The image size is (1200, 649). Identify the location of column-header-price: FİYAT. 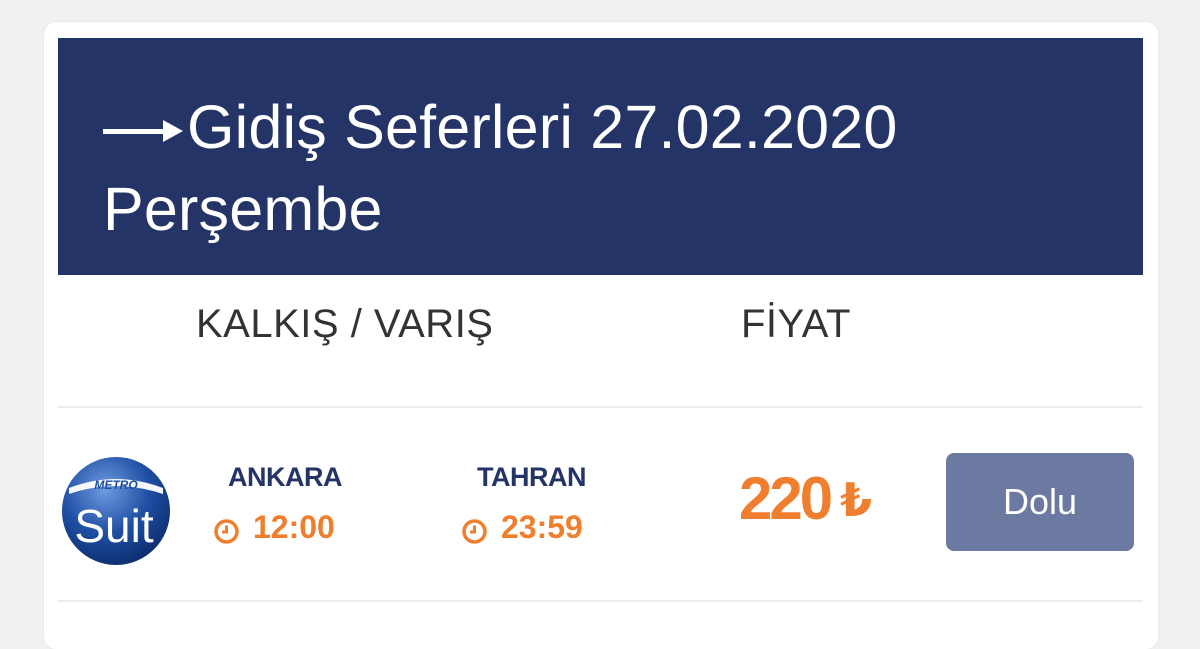
(796, 324).